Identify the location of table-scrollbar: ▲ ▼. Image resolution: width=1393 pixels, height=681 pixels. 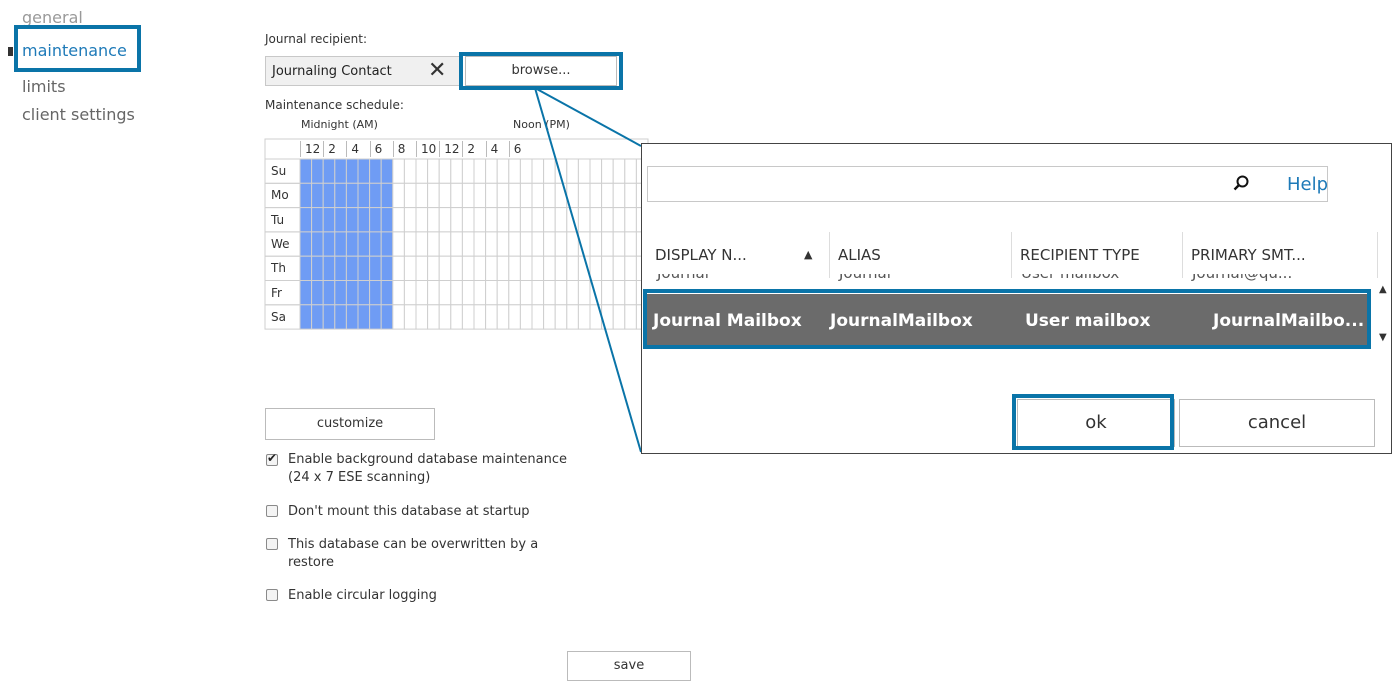
(1384, 319).